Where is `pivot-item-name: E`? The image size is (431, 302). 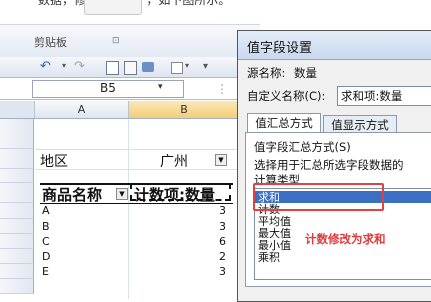
pivot-item-name: E is located at coordinates (45, 271).